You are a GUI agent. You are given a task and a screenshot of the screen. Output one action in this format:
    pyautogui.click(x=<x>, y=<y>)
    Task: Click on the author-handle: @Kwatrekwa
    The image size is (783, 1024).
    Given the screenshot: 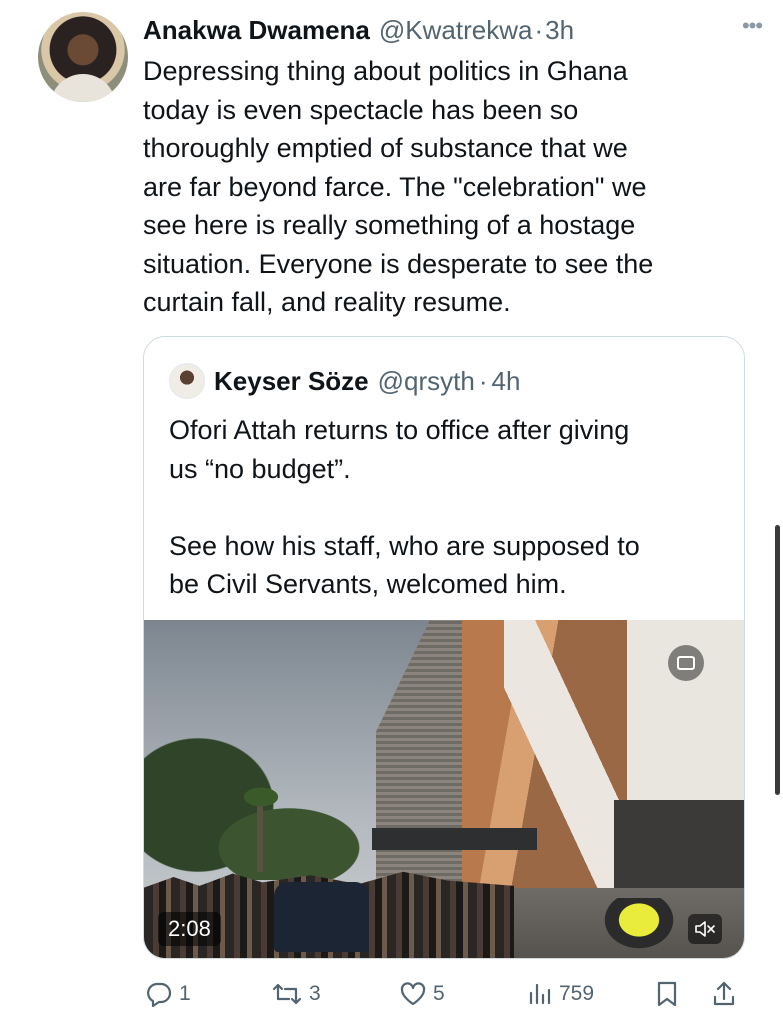 What is the action you would take?
    pyautogui.click(x=456, y=30)
    